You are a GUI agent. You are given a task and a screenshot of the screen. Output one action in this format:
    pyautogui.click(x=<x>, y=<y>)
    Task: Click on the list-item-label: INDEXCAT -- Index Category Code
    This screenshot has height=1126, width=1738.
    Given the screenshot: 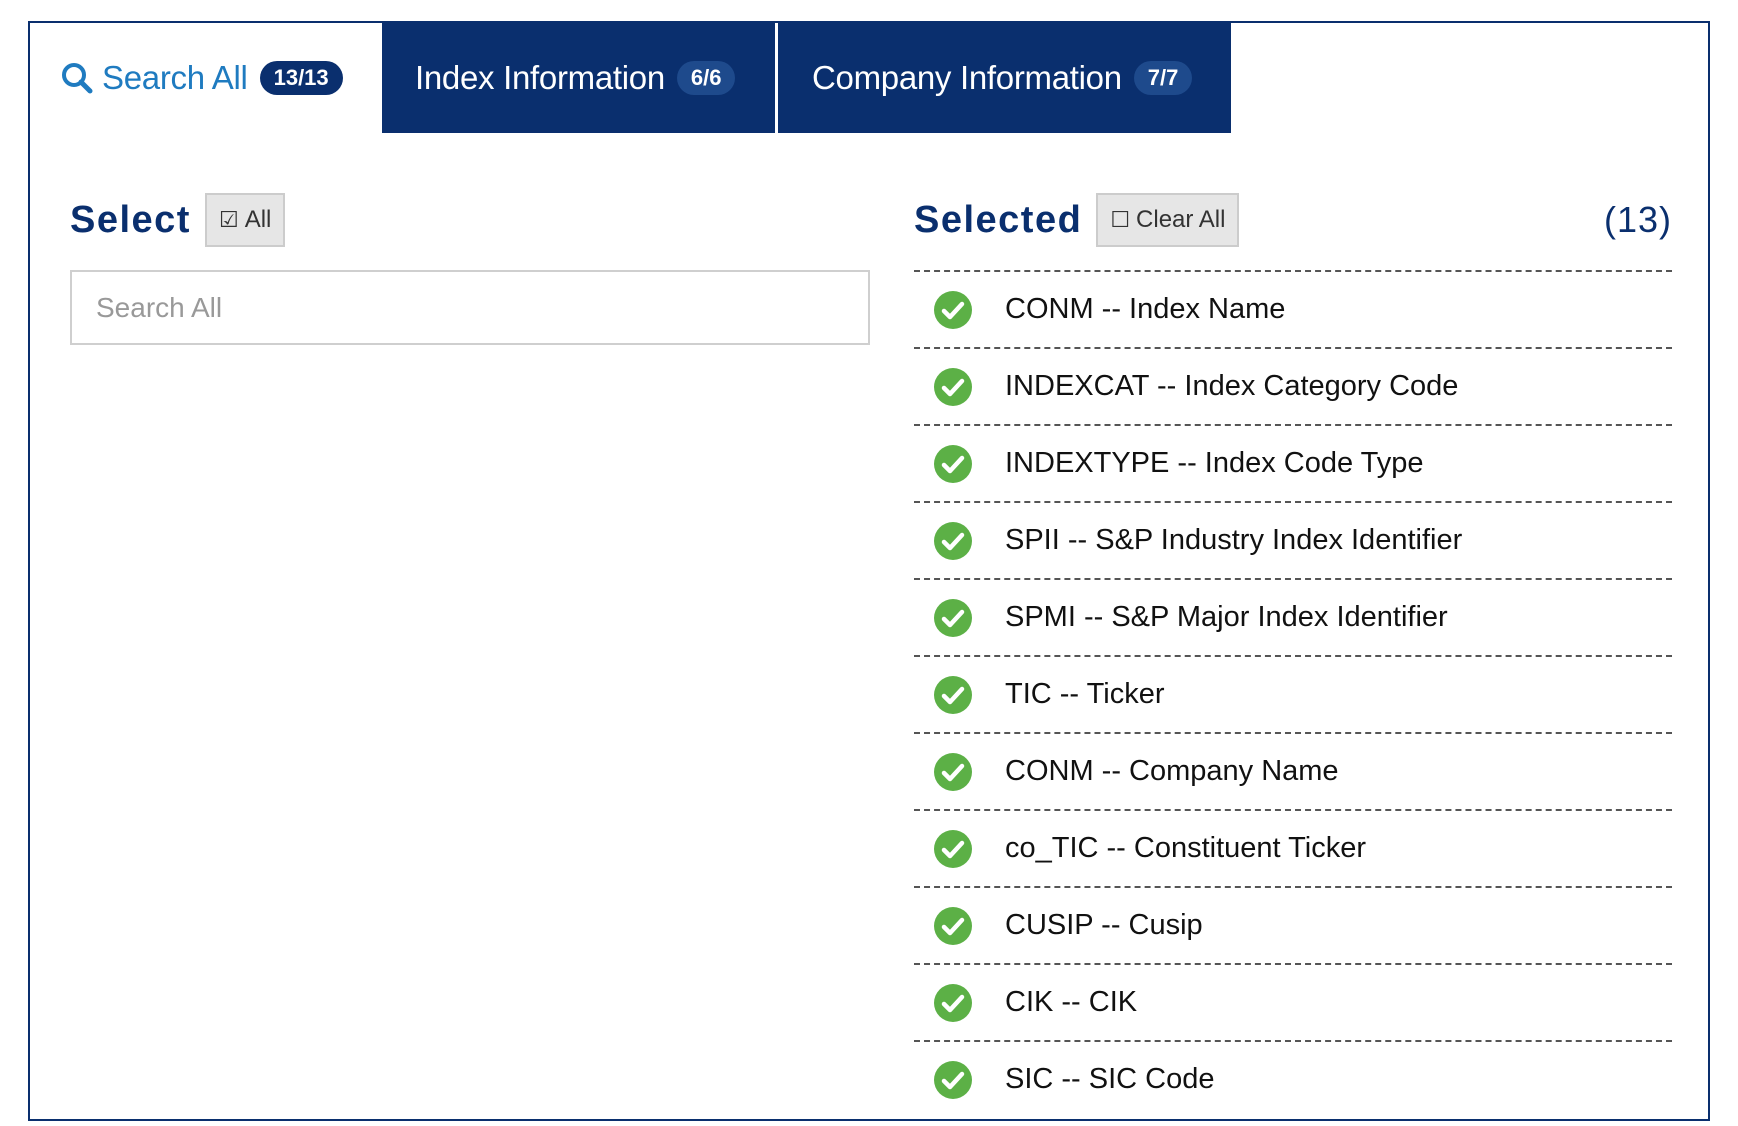 What is the action you would take?
    pyautogui.click(x=1232, y=386)
    